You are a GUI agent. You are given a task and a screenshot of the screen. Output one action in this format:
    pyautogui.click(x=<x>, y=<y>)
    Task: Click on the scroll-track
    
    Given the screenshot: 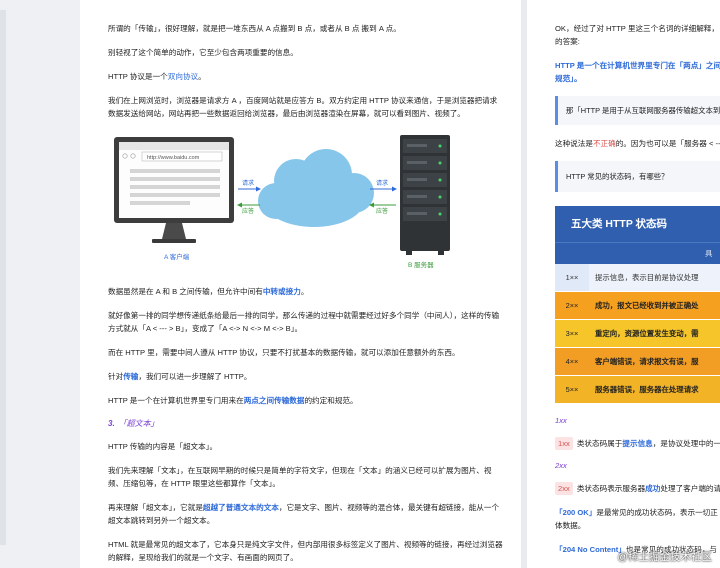 What is the action you would take?
    pyautogui.click(x=3, y=277)
    